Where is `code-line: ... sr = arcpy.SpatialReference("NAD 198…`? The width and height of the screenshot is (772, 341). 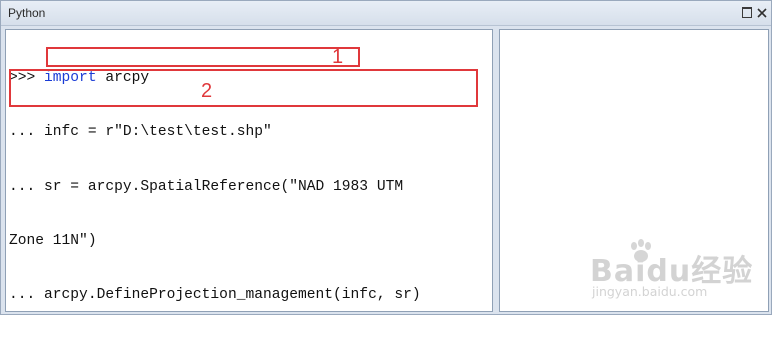
code-line: ... sr = arcpy.SpatialReference("NAD 198… is located at coordinates (215, 187).